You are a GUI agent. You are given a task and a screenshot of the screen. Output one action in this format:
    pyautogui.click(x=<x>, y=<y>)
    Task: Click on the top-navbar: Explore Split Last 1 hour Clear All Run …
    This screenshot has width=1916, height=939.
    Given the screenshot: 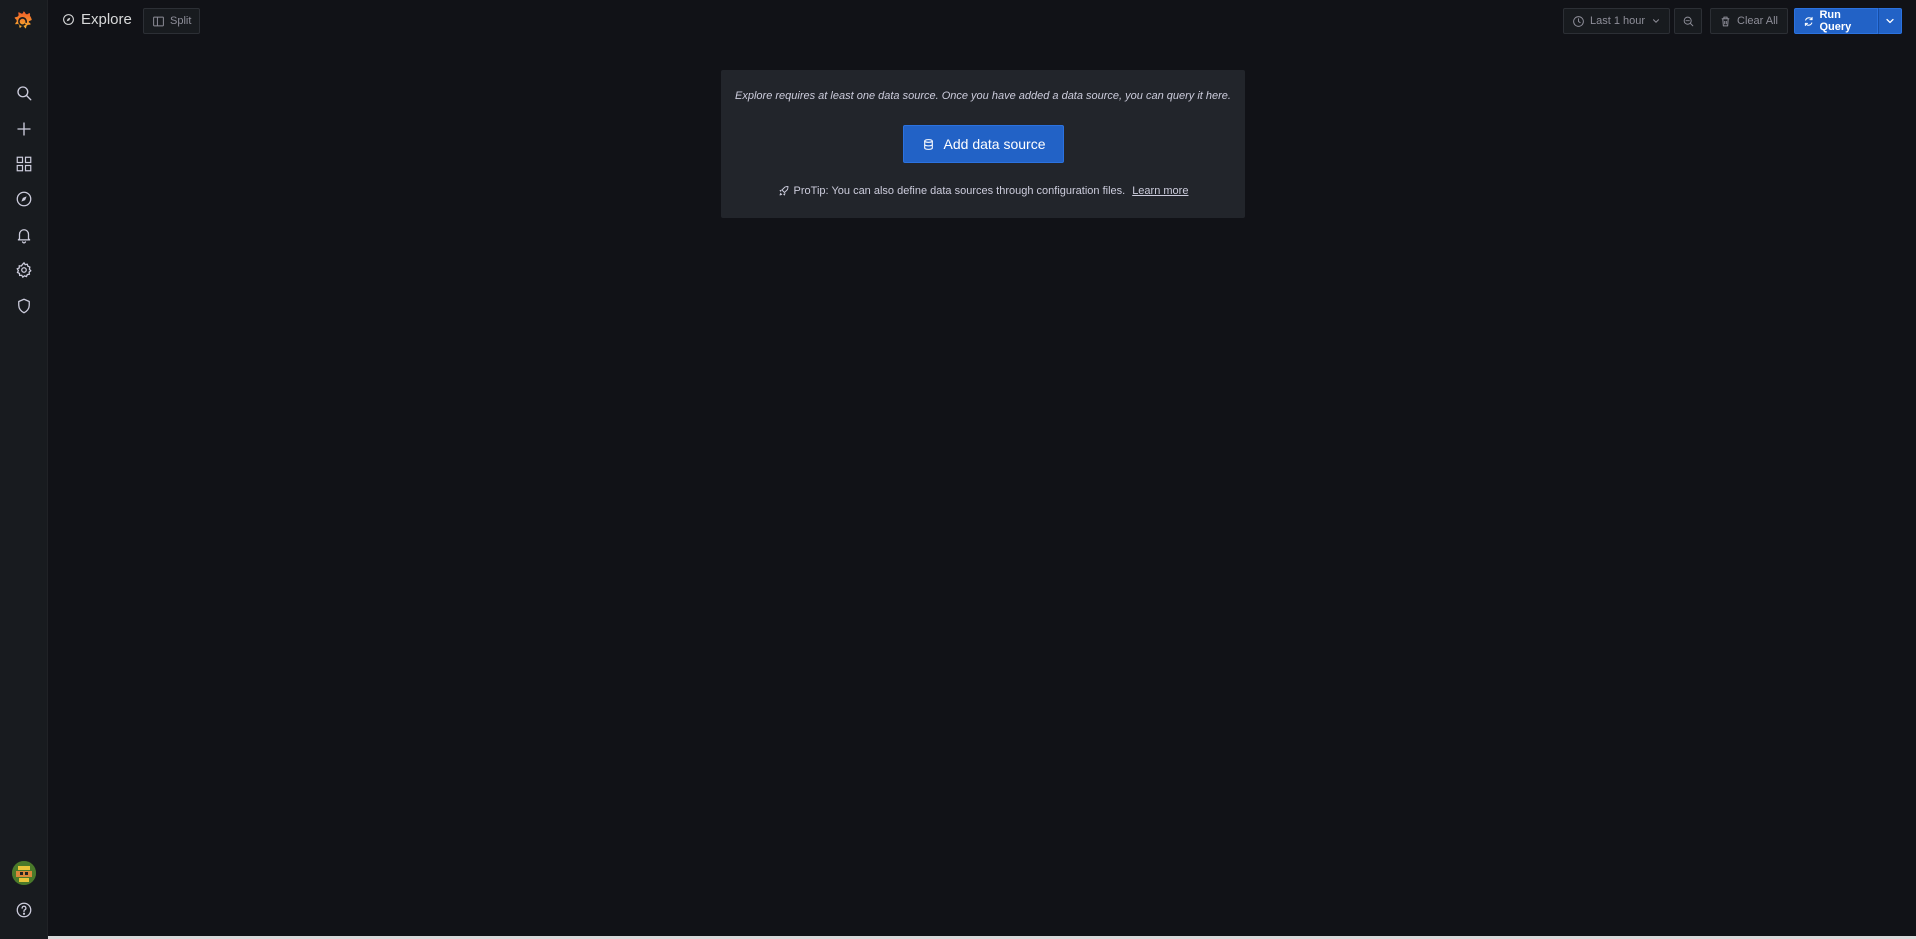 What is the action you would take?
    pyautogui.click(x=982, y=21)
    